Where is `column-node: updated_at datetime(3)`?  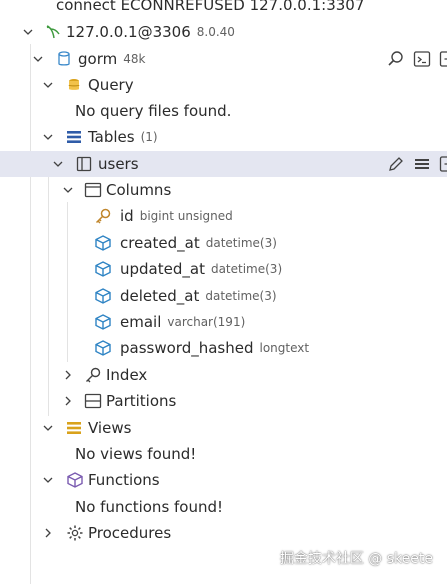
column-node: updated_at datetime(3) is located at coordinates (223, 269).